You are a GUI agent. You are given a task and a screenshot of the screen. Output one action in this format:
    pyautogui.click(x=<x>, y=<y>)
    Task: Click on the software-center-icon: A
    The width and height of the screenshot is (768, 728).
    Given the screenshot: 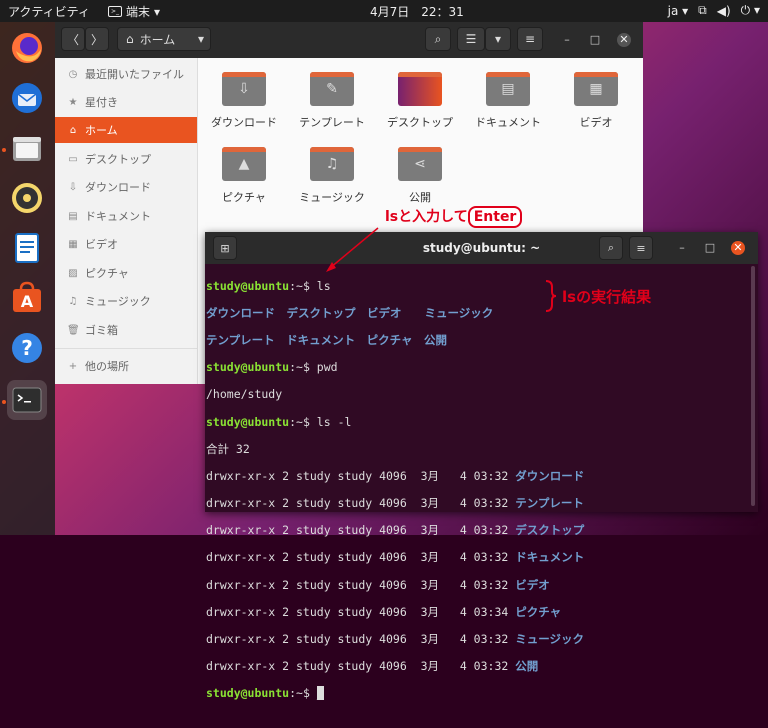 What is the action you would take?
    pyautogui.click(x=27, y=296)
    